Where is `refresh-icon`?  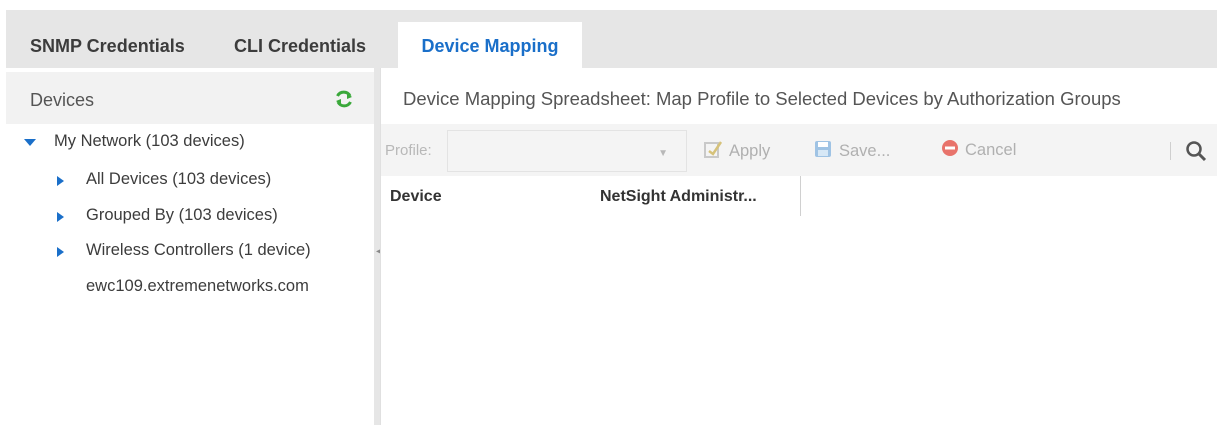 refresh-icon is located at coordinates (344, 99).